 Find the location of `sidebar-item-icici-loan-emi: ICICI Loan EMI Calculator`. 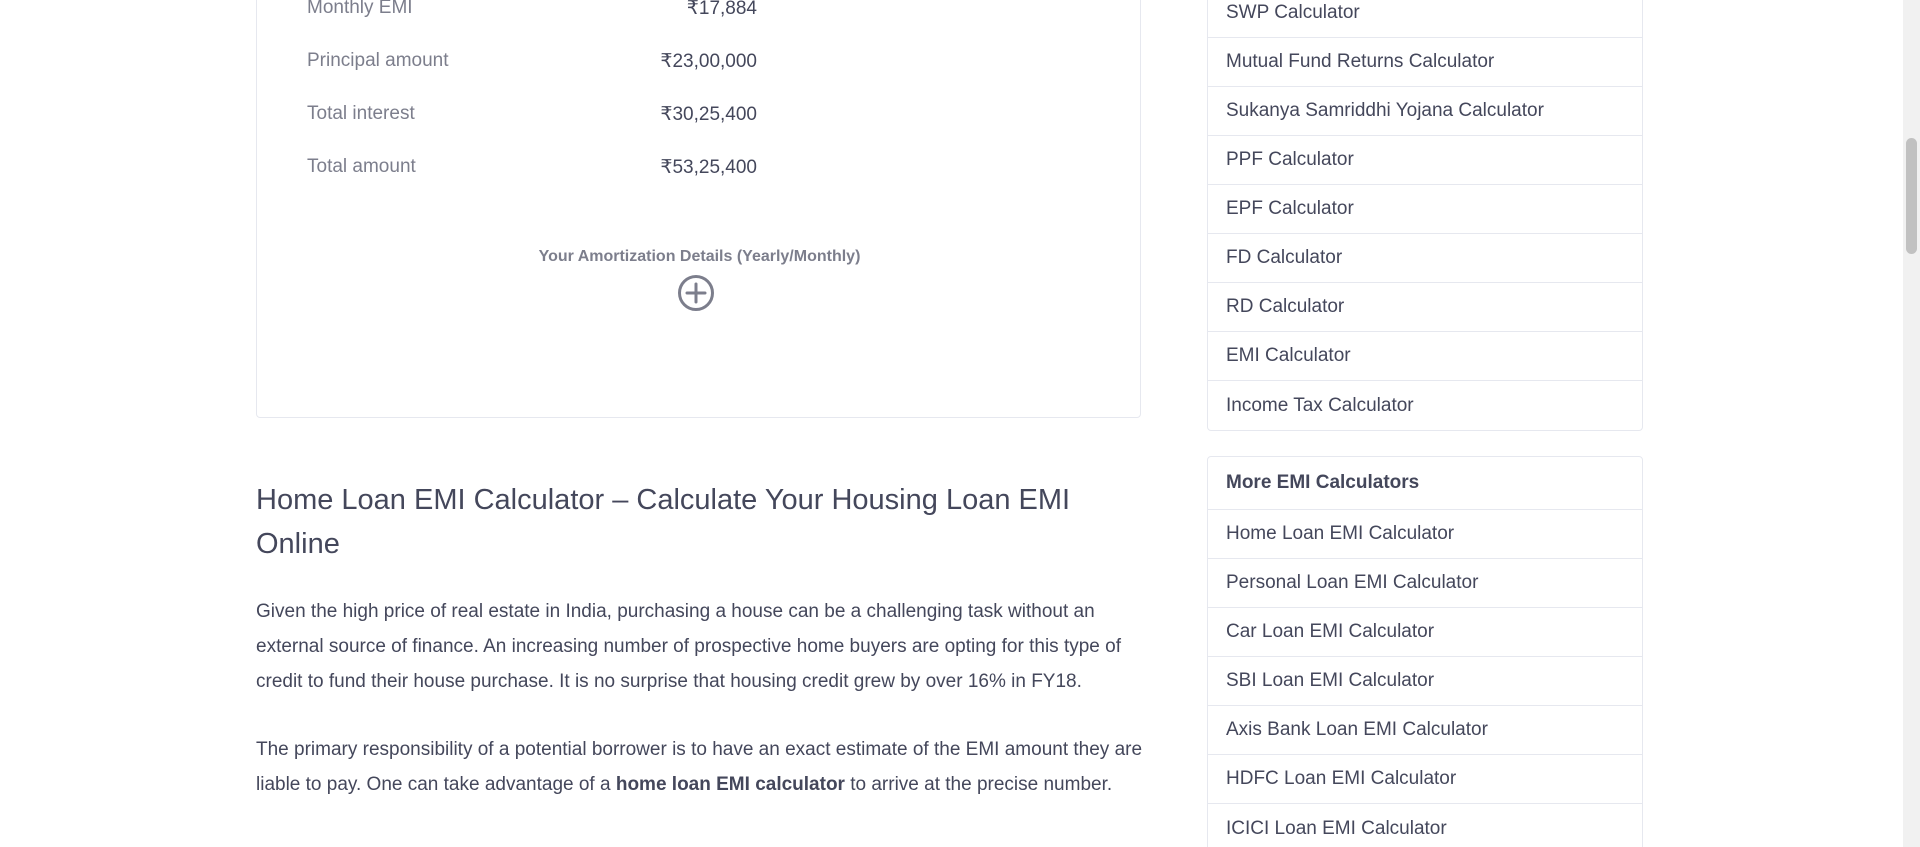

sidebar-item-icici-loan-emi: ICICI Loan EMI Calculator is located at coordinates (1425, 825).